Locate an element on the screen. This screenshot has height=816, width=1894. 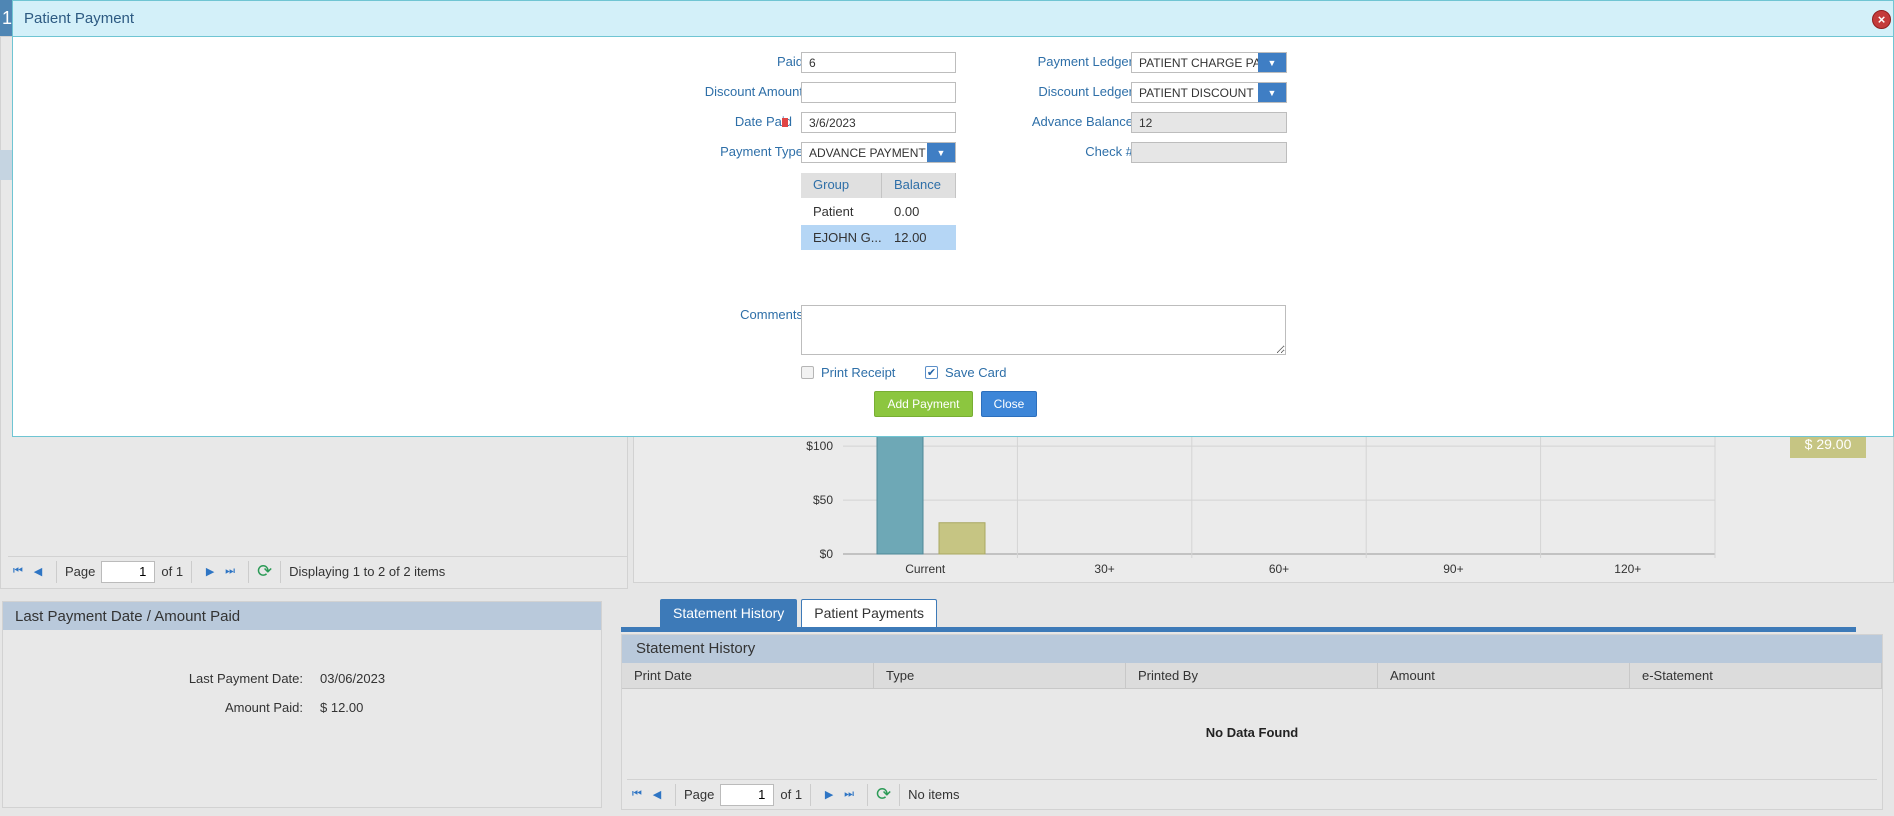
tab-underline is located at coordinates (1238, 629).